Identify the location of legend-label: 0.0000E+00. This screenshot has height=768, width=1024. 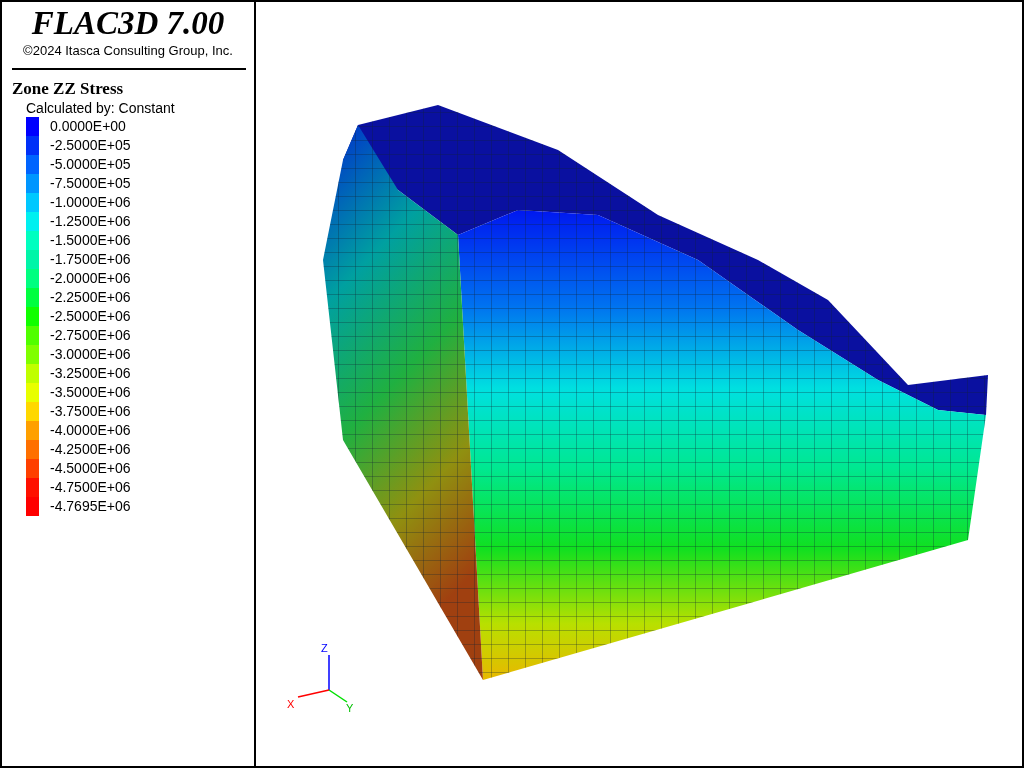
(88, 126).